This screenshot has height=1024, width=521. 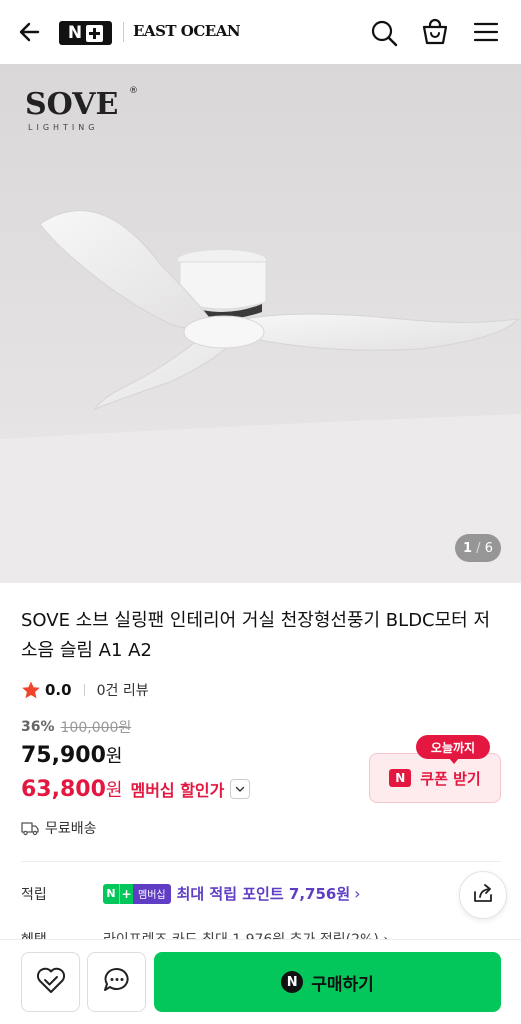 I want to click on header-divider, so click(x=123, y=32).